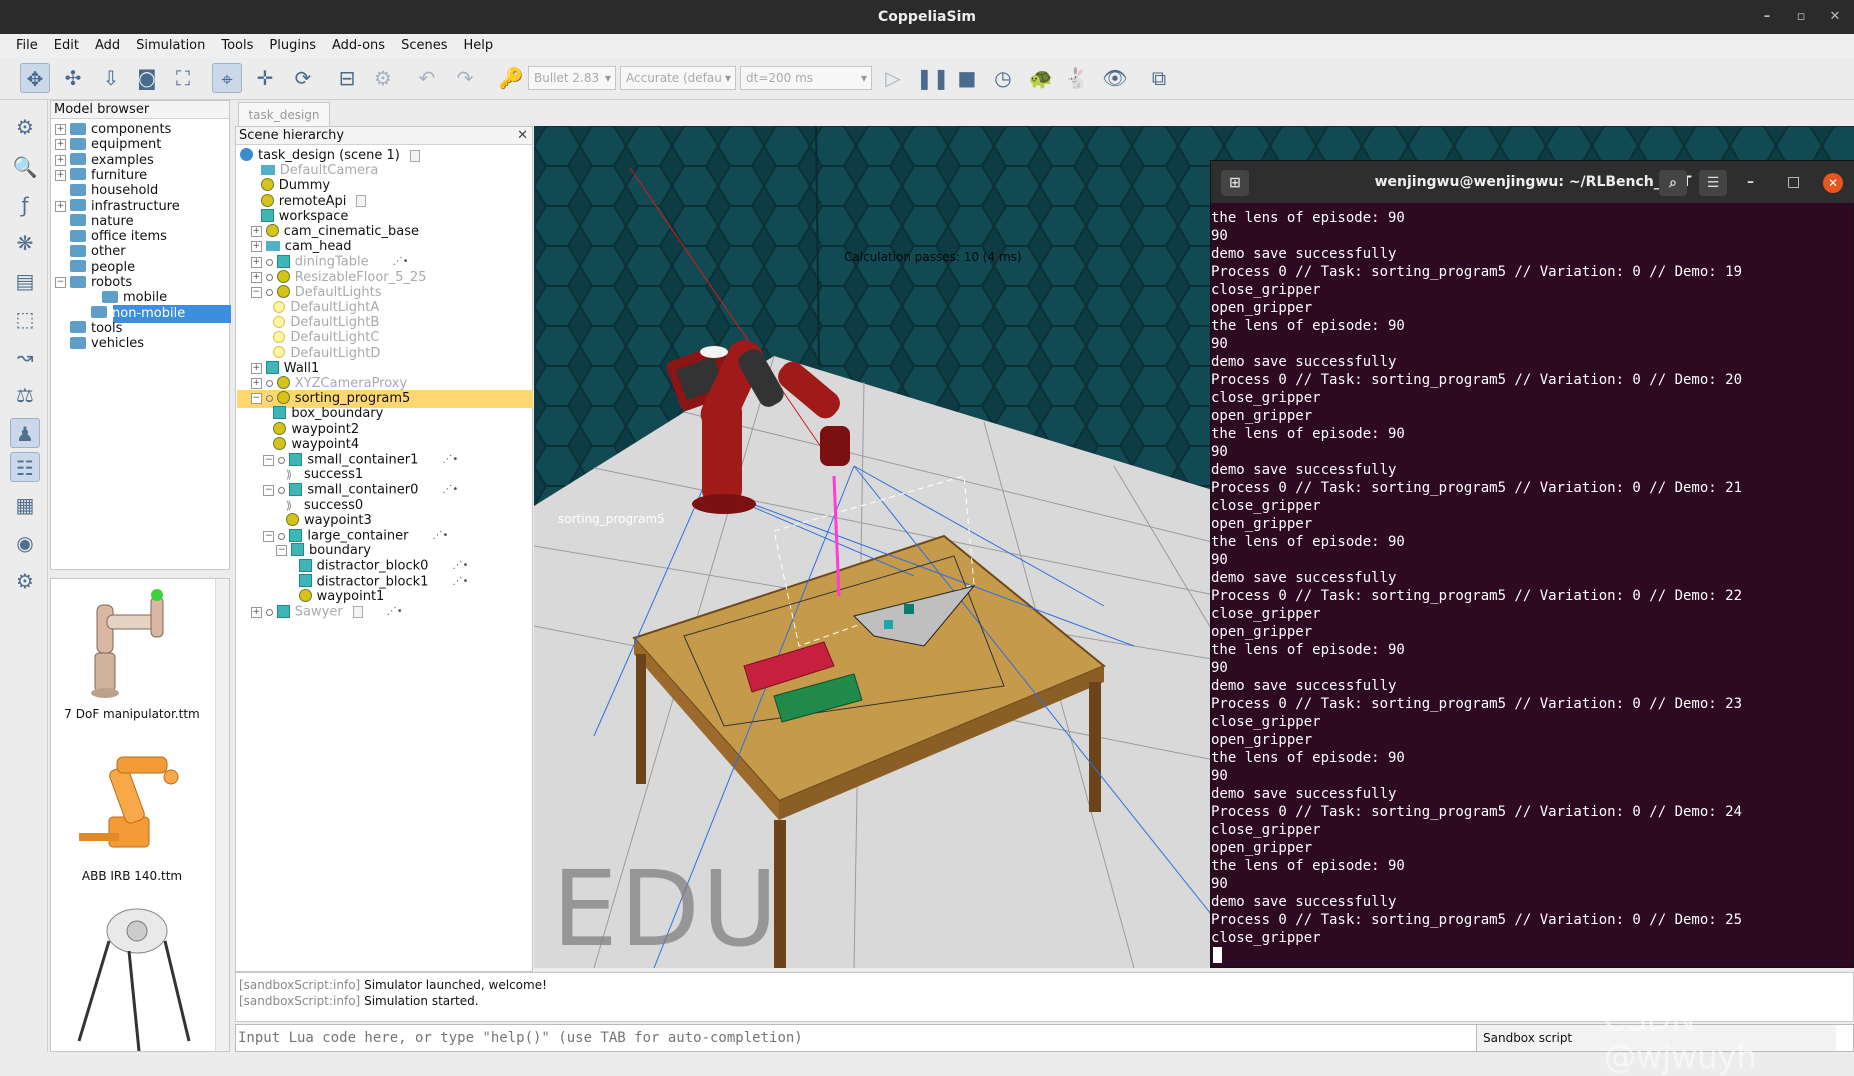 Image resolution: width=1854 pixels, height=1076 pixels. What do you see at coordinates (1077, 78) in the screenshot?
I see `faster-icon: 🐇` at bounding box center [1077, 78].